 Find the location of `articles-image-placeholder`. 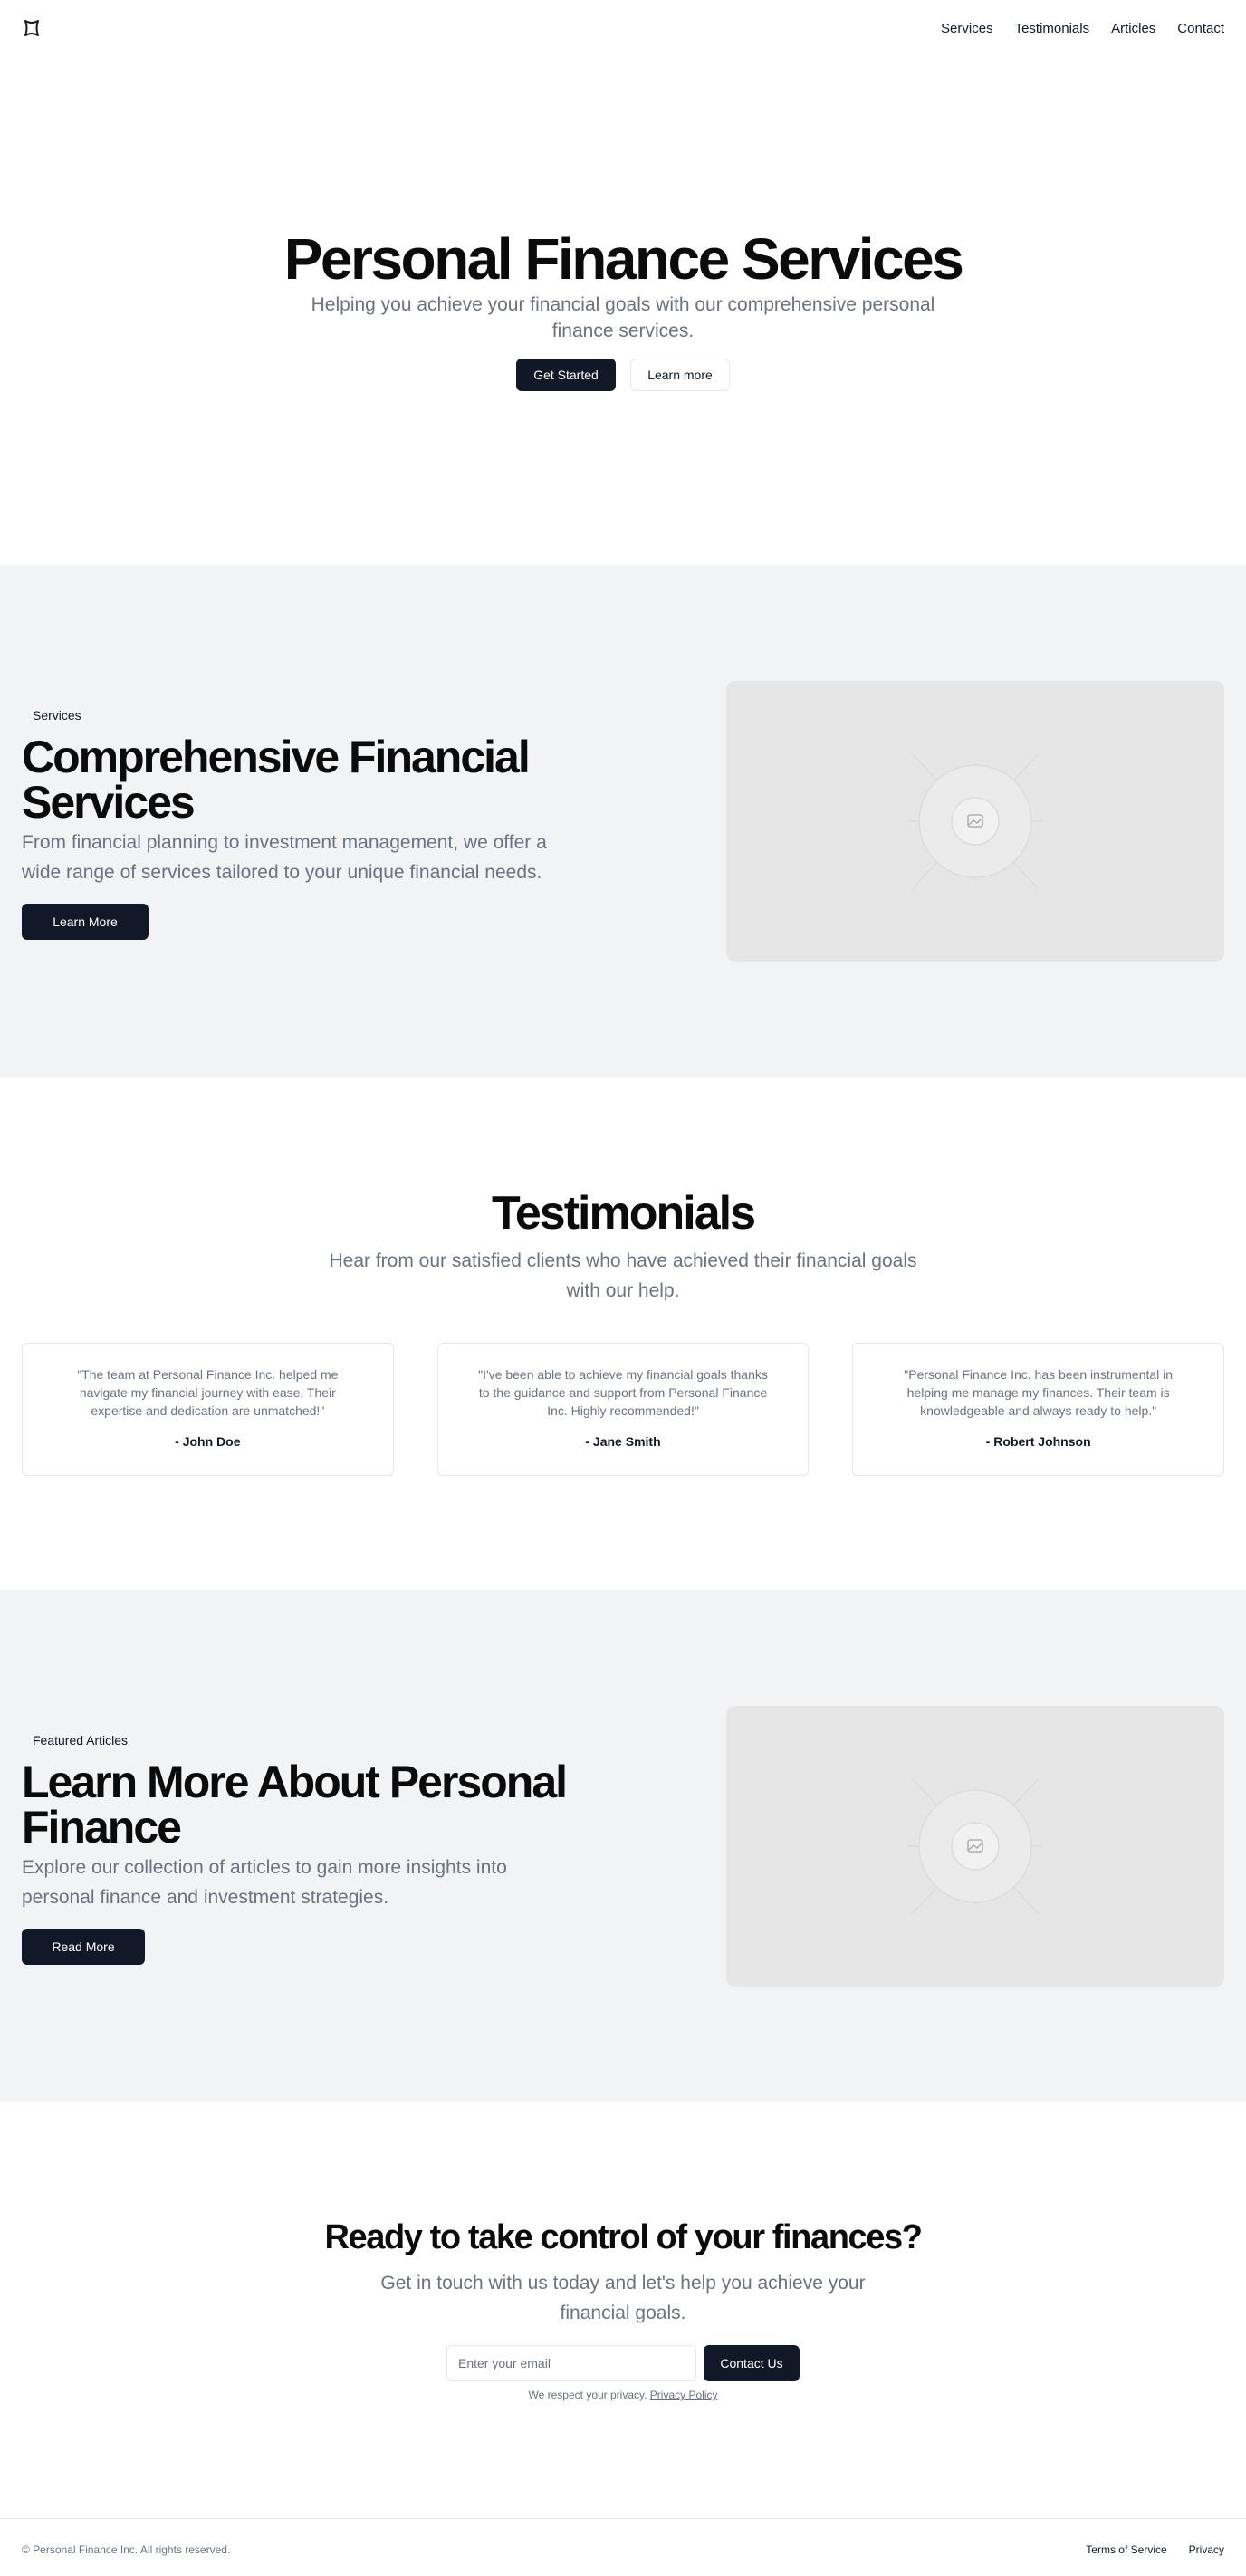

articles-image-placeholder is located at coordinates (975, 1846).